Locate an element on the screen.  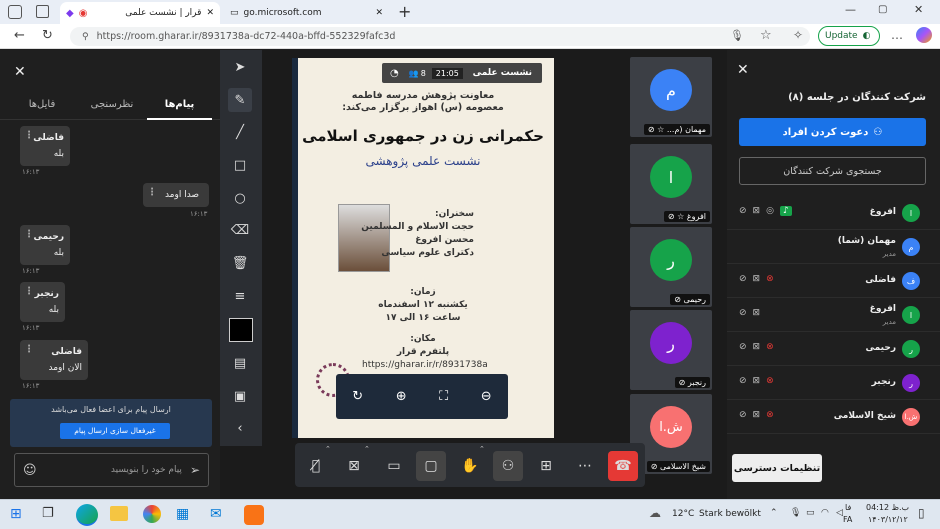
tab-polls: نظرسنجی is located at coordinates (112, 105).